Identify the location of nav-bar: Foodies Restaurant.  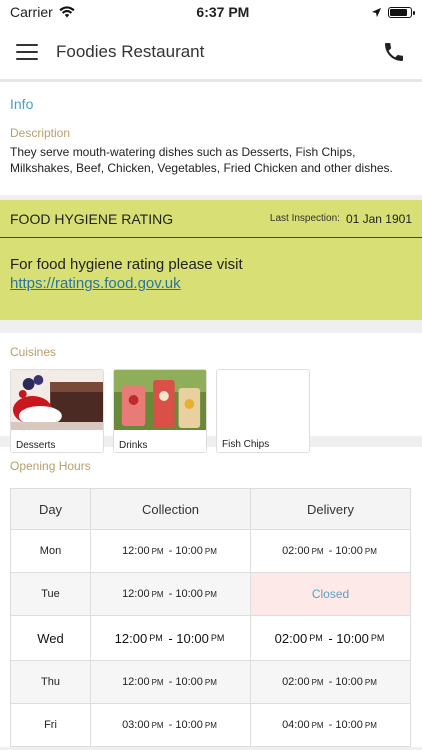
(211, 52).